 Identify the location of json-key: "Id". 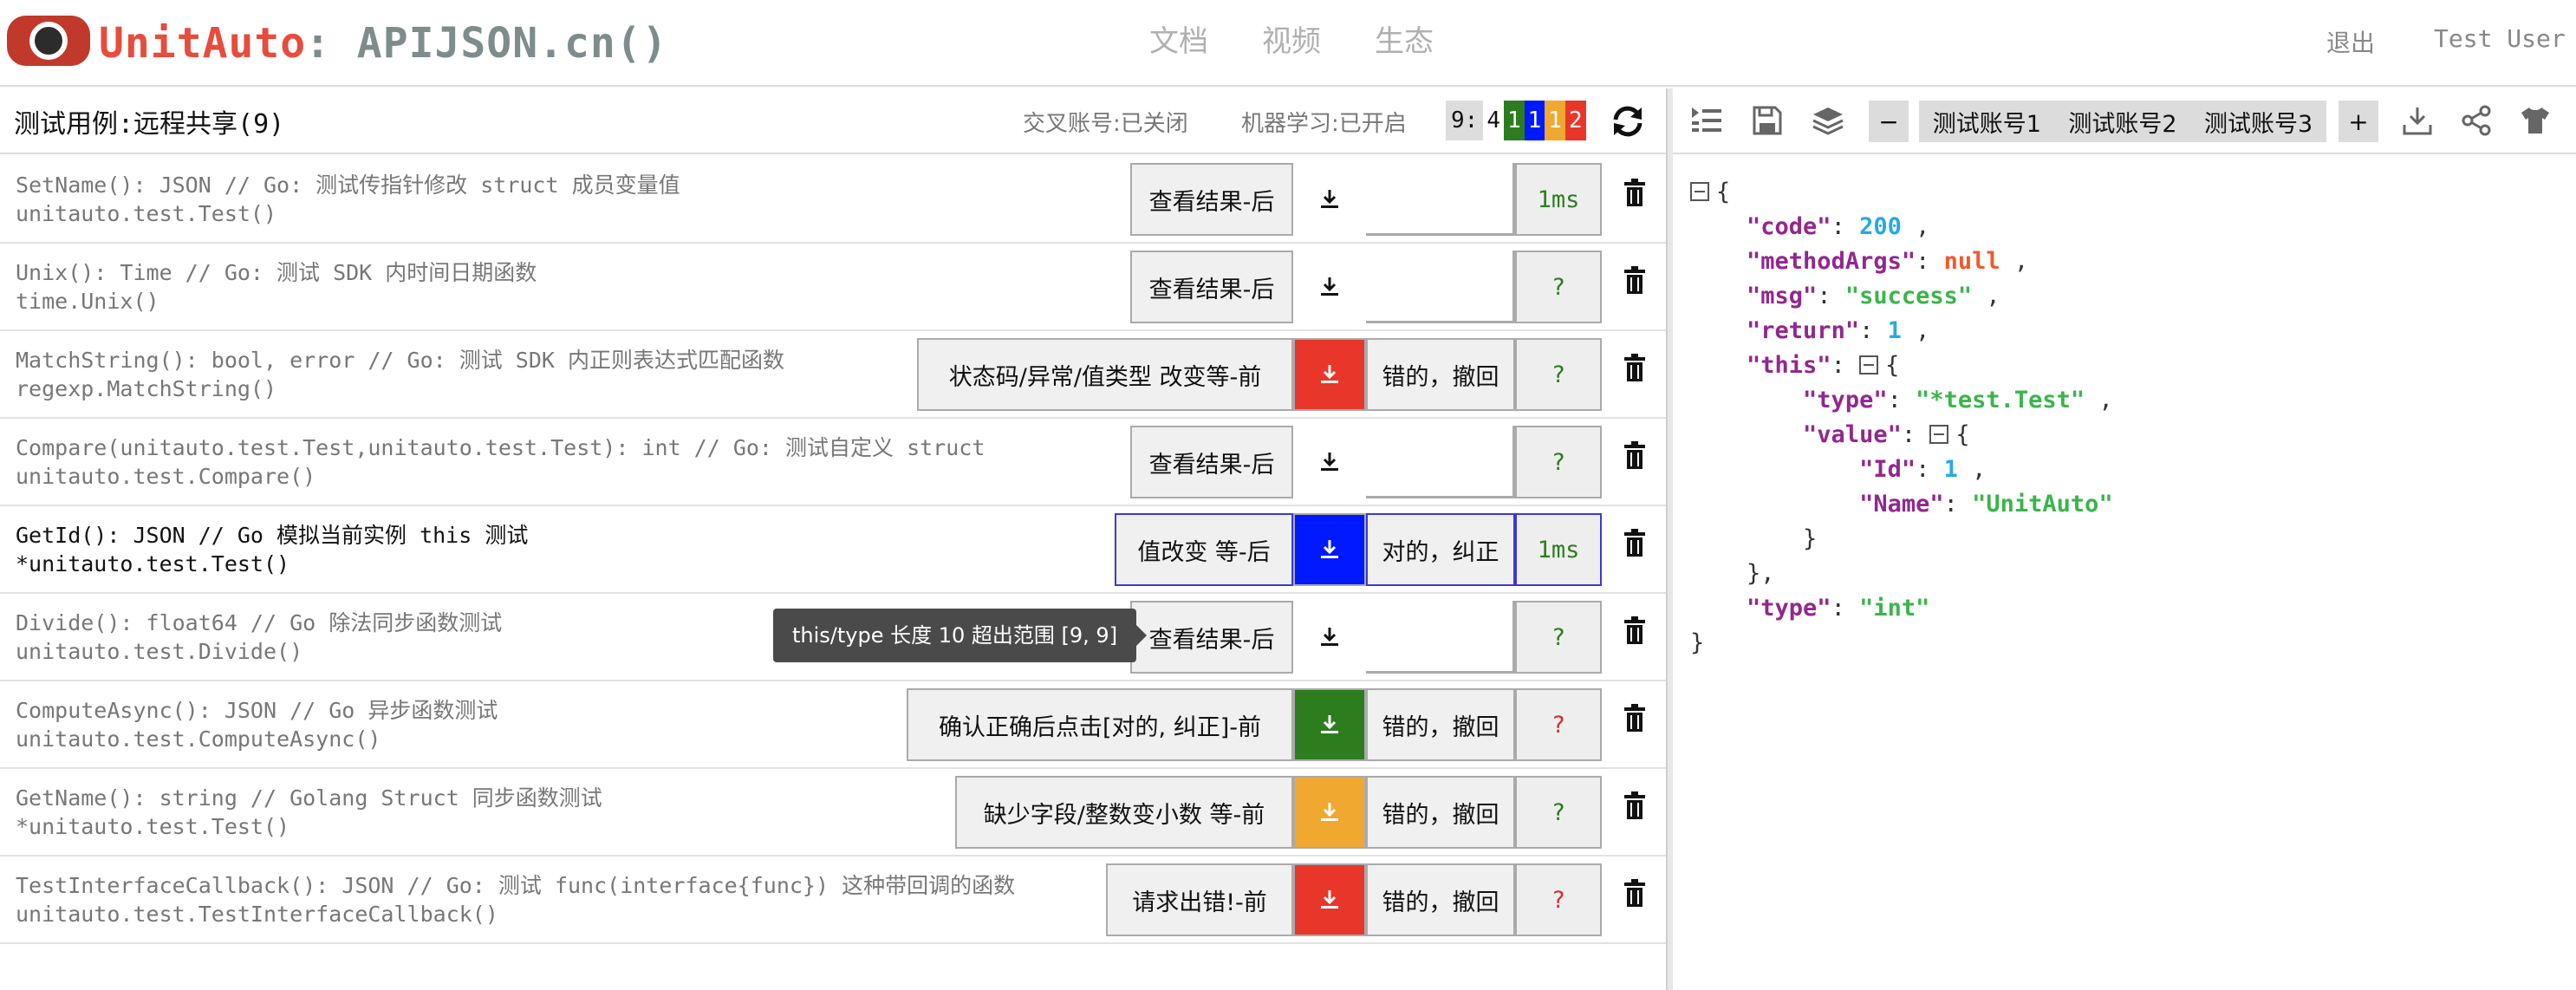
(1887, 470).